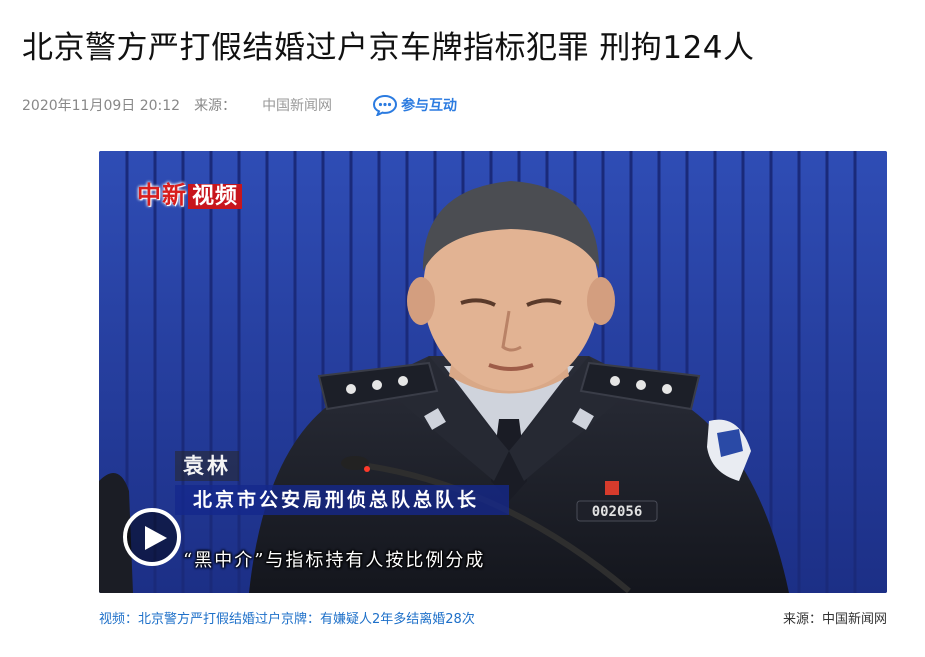 The height and width of the screenshot is (657, 925). Describe the element at coordinates (342, 500) in the screenshot. I see `speaker-title: 北京市公安局刑侦总队总队长` at that location.